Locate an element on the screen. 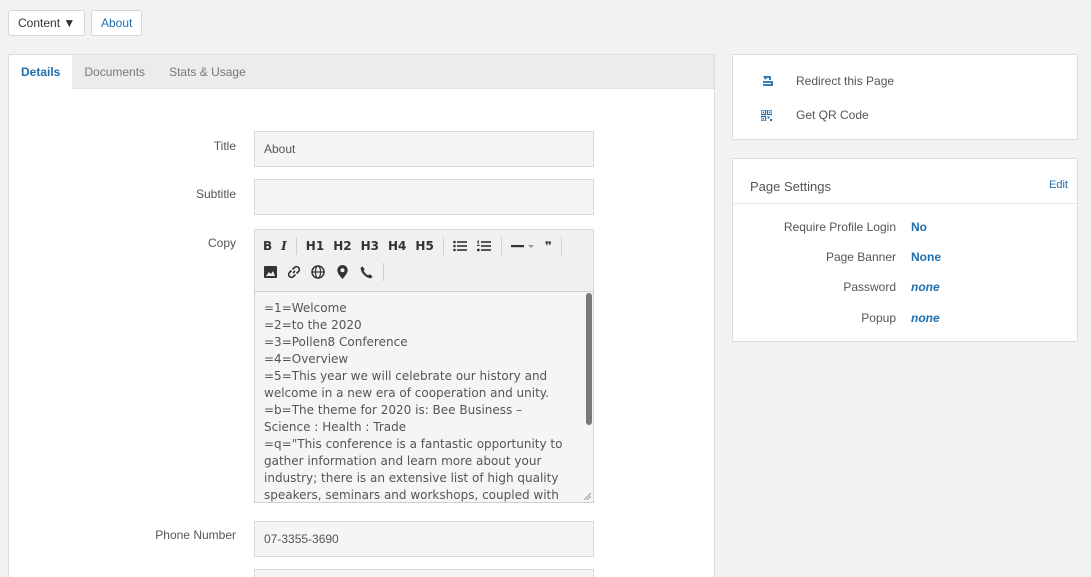  image-icon is located at coordinates (270, 272).